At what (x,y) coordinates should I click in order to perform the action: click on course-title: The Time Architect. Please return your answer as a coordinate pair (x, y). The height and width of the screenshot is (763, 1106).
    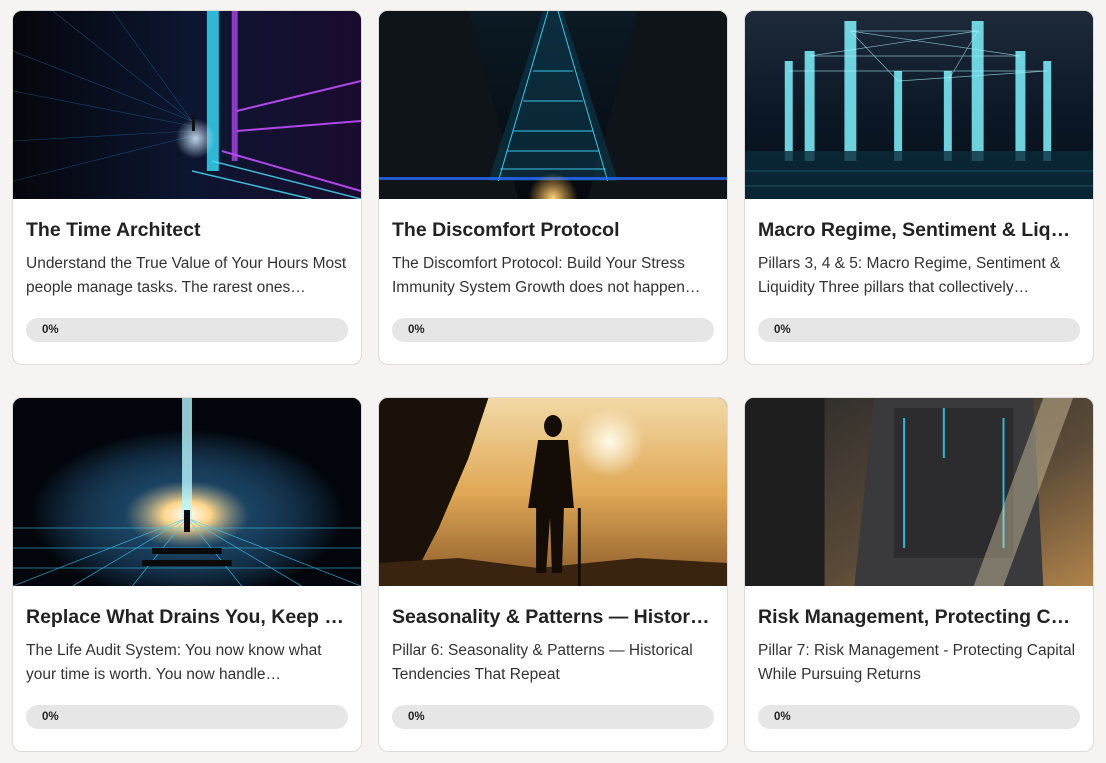
    Looking at the image, I should click on (187, 230).